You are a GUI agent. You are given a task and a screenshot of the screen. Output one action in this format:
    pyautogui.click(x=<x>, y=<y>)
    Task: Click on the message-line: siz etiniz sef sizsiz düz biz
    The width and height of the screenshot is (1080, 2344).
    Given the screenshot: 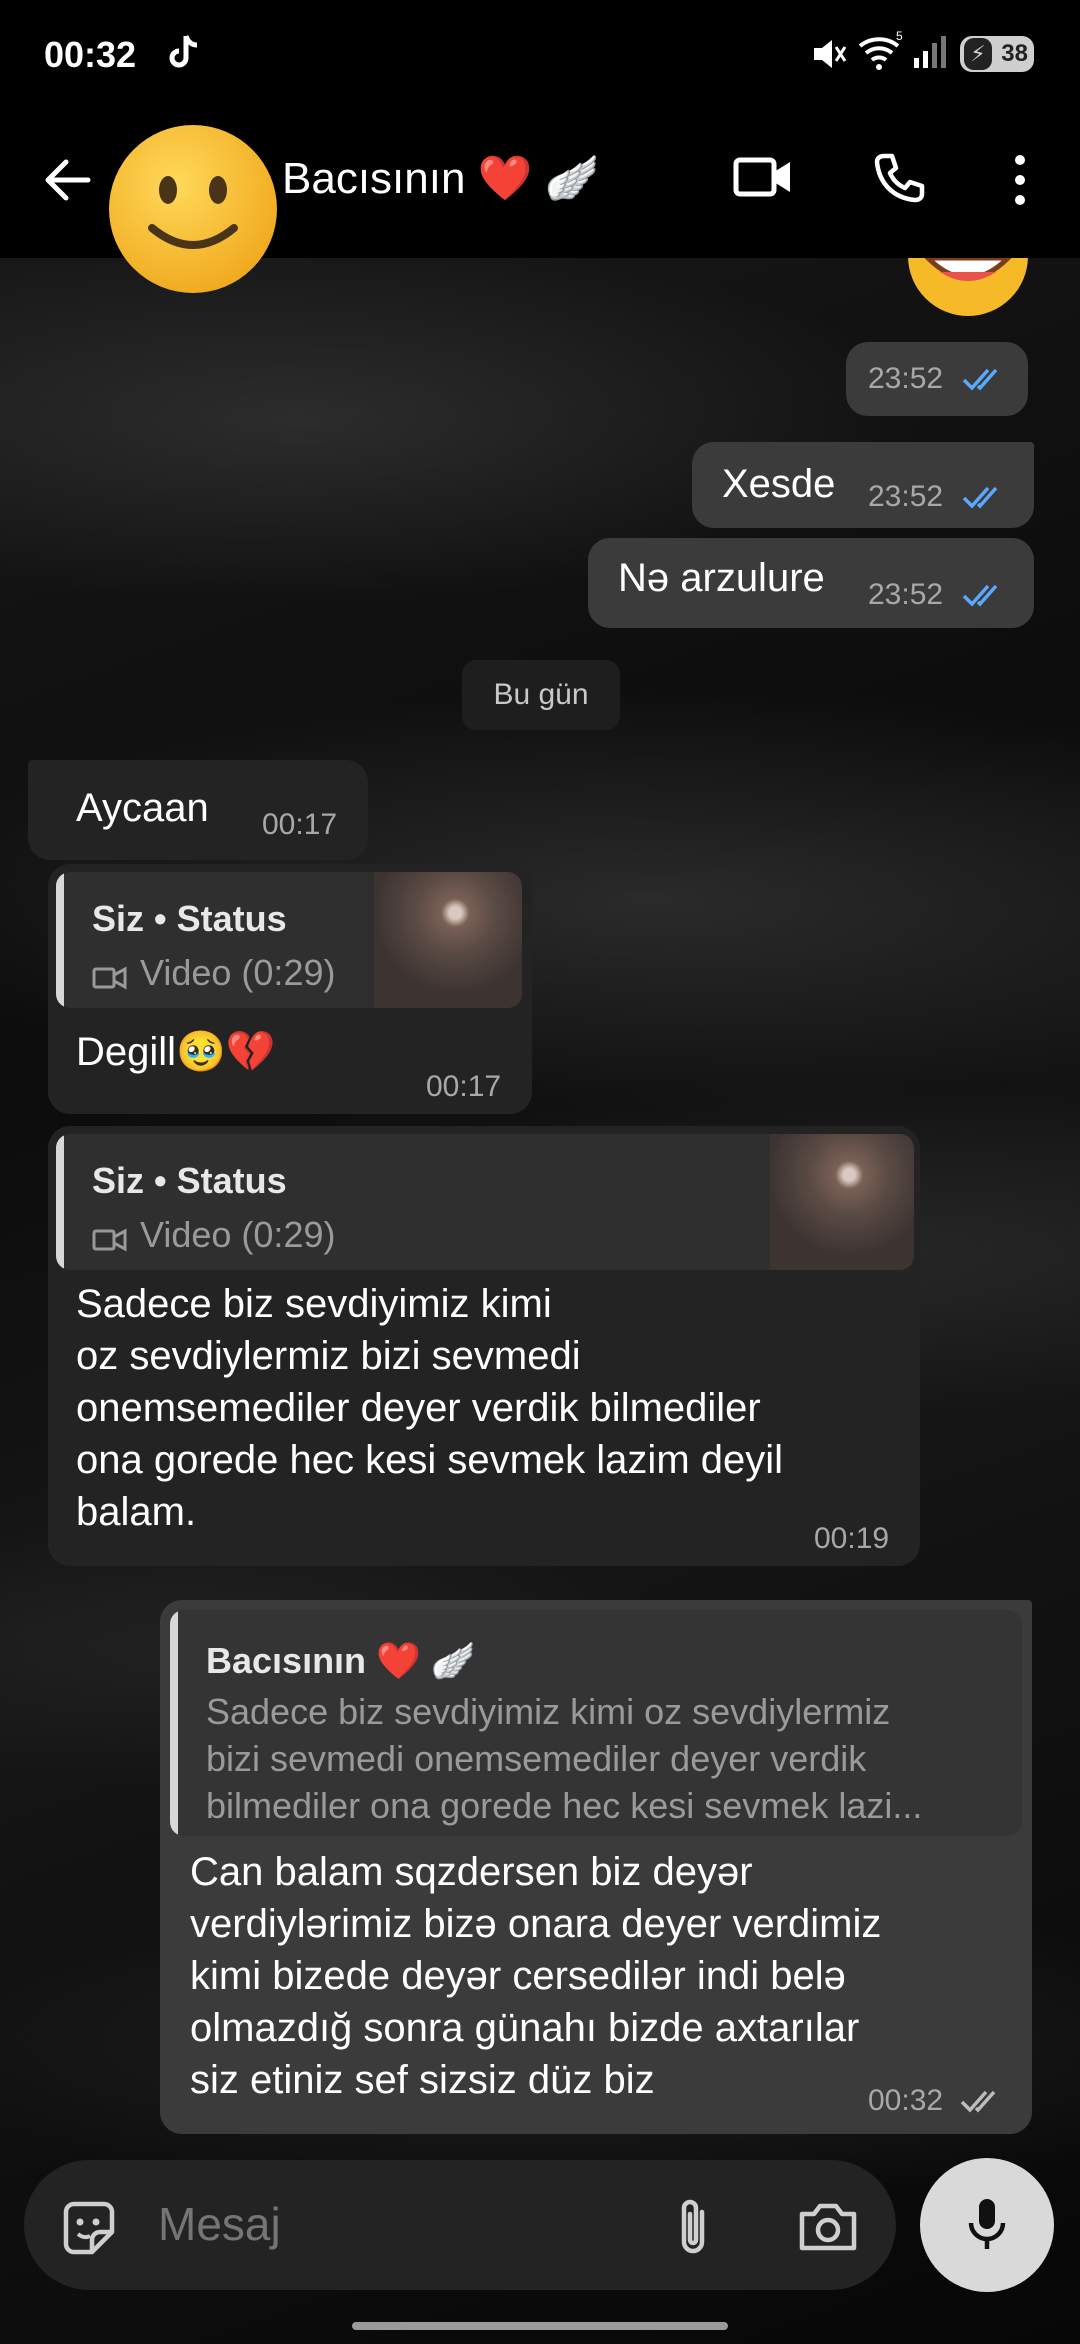 What is the action you would take?
    pyautogui.click(x=422, y=2080)
    